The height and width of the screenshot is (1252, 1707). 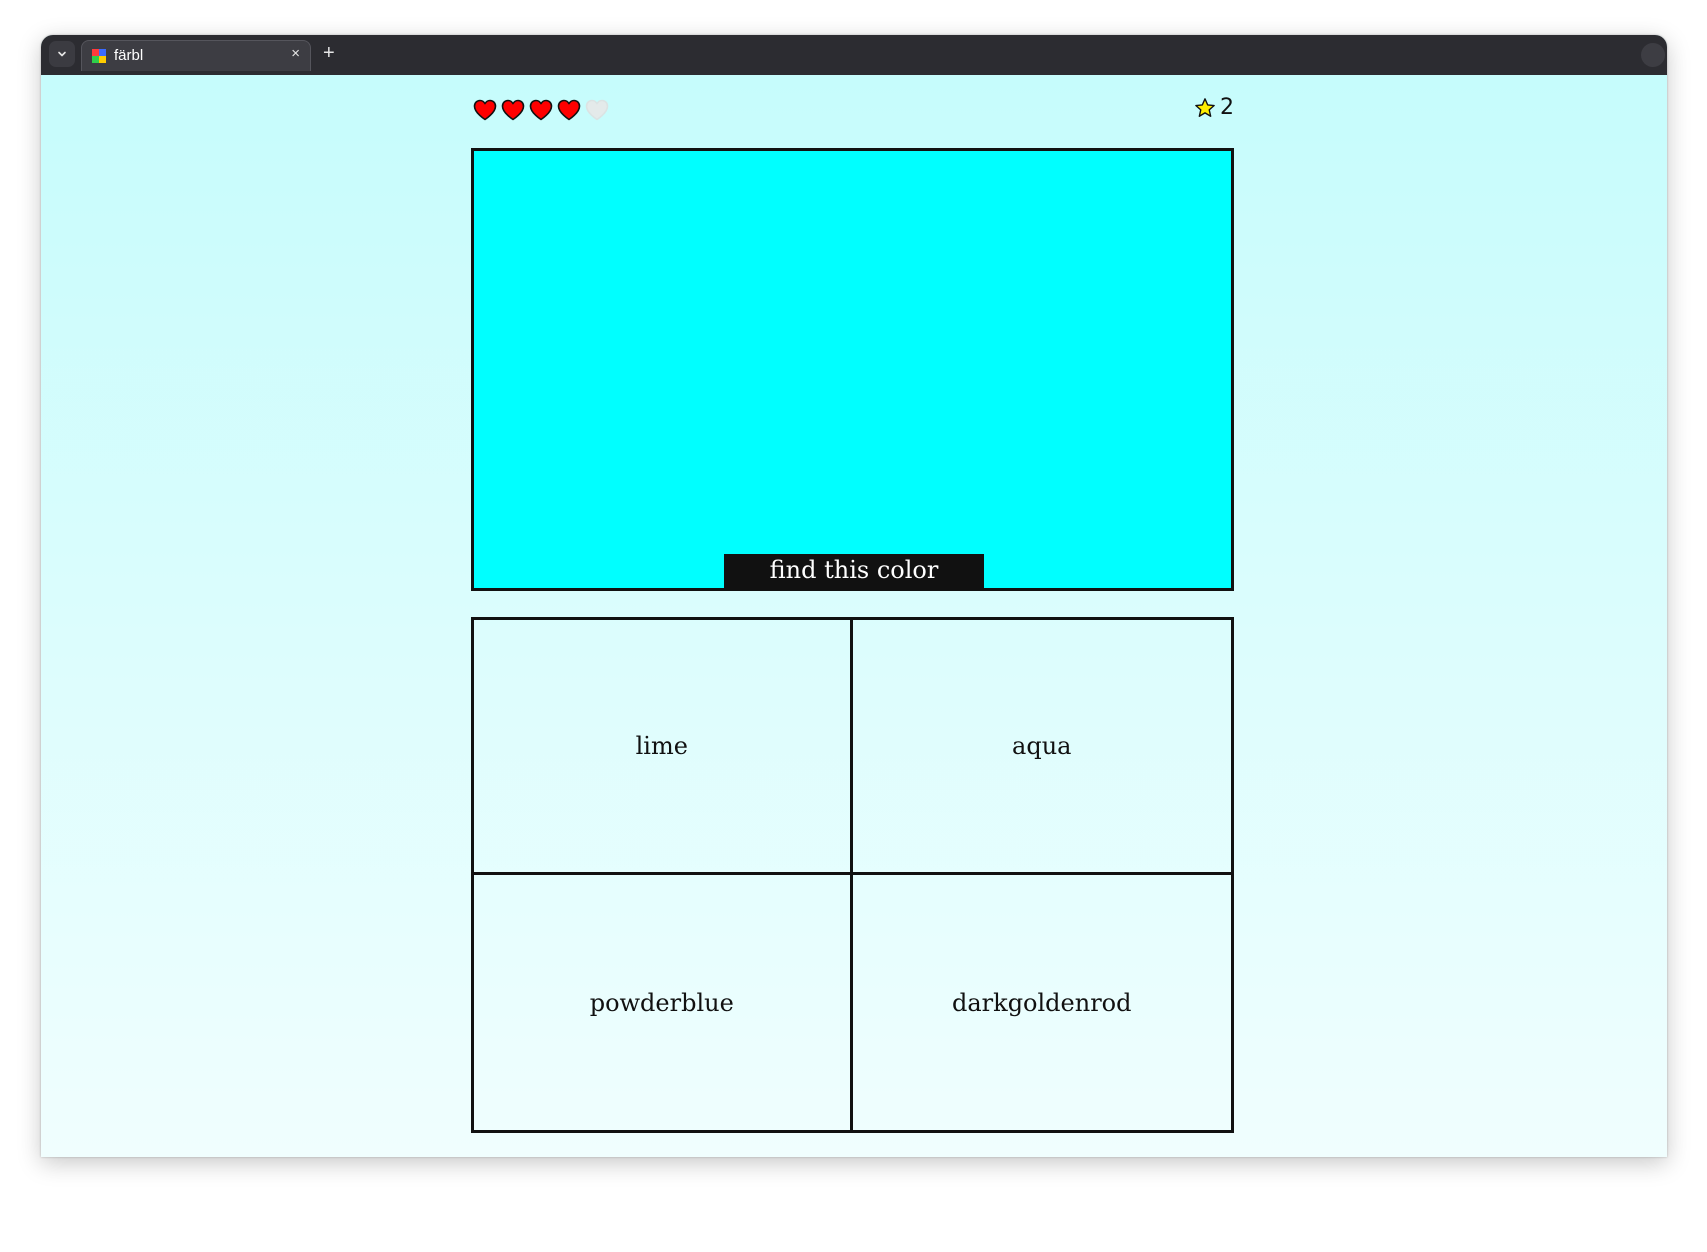 What do you see at coordinates (1042, 1002) in the screenshot?
I see `option-button: darkgoldenrod` at bounding box center [1042, 1002].